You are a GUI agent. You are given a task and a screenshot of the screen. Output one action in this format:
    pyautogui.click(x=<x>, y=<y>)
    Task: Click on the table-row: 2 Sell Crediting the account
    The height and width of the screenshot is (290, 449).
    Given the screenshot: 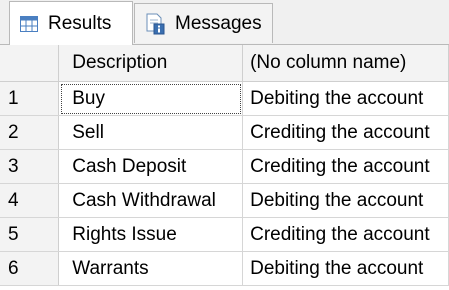 What is the action you would take?
    pyautogui.click(x=224, y=132)
    